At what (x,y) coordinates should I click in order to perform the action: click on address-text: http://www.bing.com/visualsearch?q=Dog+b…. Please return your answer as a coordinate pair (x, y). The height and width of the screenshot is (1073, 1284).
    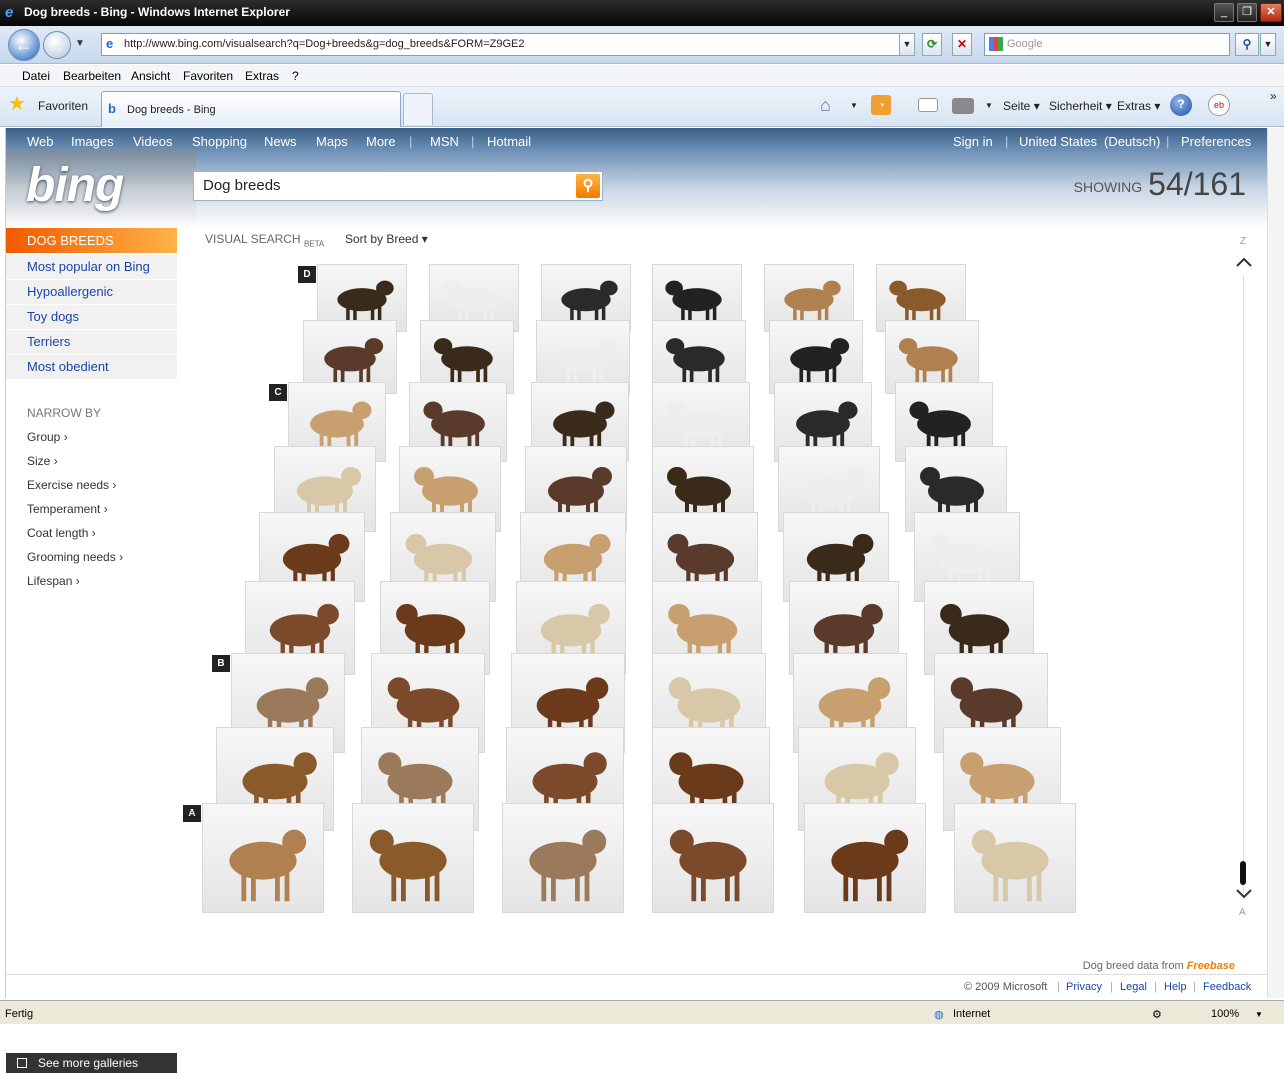
    Looking at the image, I should click on (324, 44).